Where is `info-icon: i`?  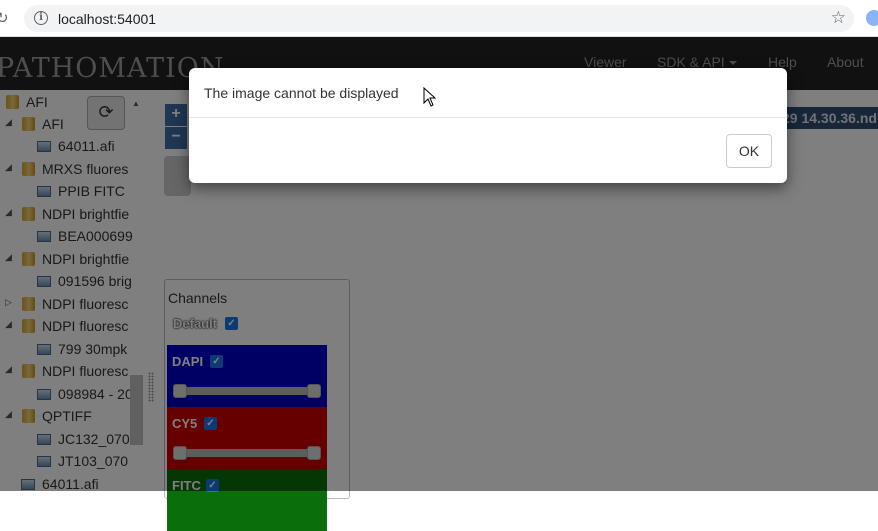
info-icon: i is located at coordinates (41, 18).